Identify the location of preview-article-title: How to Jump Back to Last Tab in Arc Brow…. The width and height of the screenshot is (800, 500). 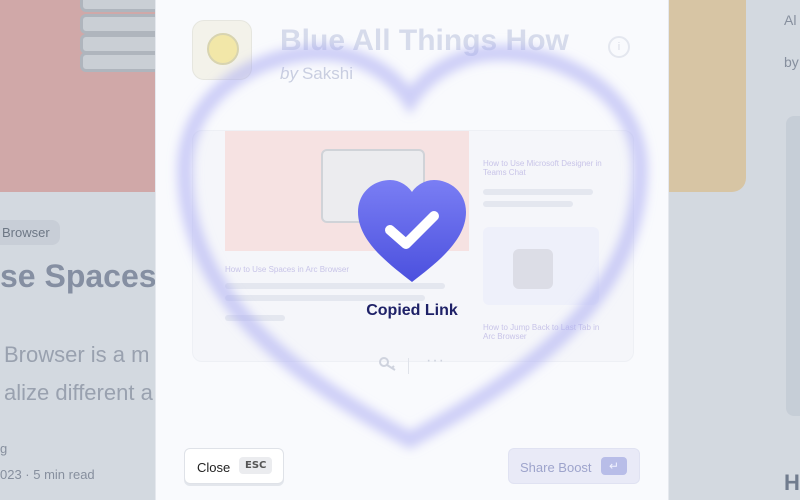
(541, 332).